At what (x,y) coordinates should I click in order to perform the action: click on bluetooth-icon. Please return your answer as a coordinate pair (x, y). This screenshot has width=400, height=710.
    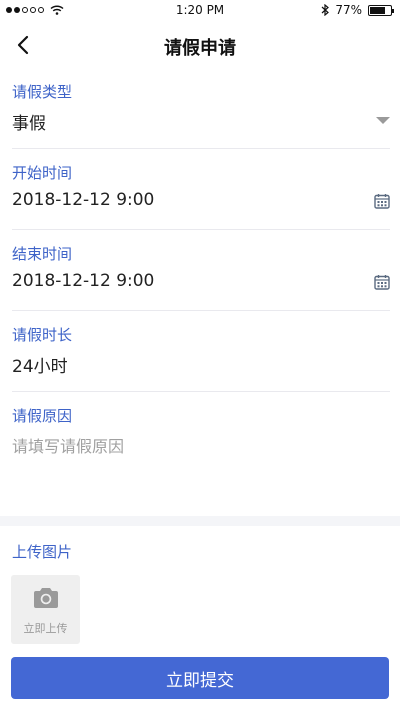
    Looking at the image, I should click on (325, 10).